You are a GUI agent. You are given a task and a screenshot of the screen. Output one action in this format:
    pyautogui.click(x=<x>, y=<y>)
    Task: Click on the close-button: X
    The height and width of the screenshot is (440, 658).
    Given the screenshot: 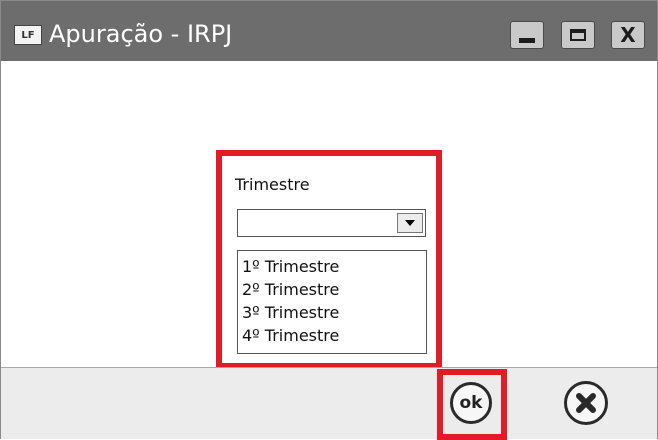 What is the action you would take?
    pyautogui.click(x=628, y=35)
    